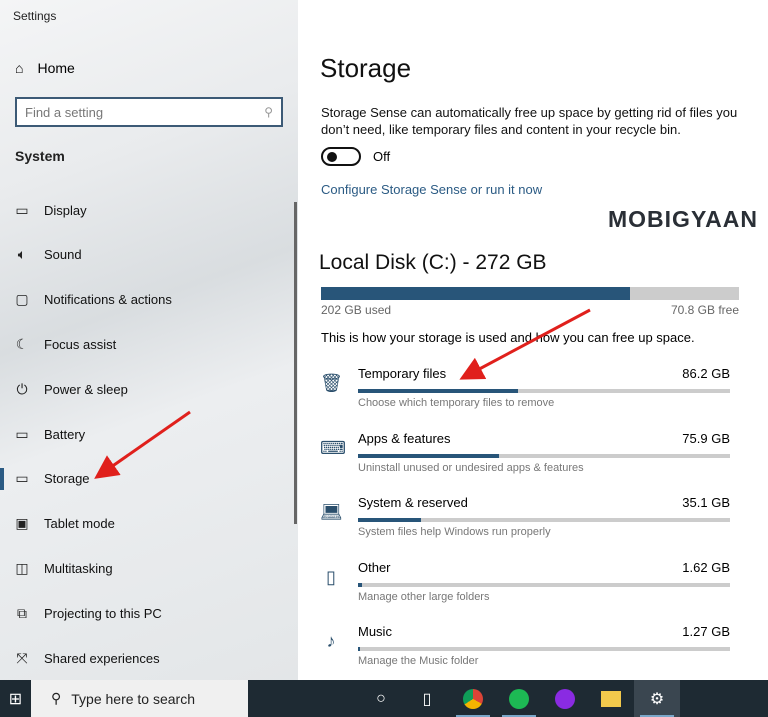  Describe the element at coordinates (145, 479) in the screenshot. I see `sidebar-item-storage: ▭ Storage` at that location.